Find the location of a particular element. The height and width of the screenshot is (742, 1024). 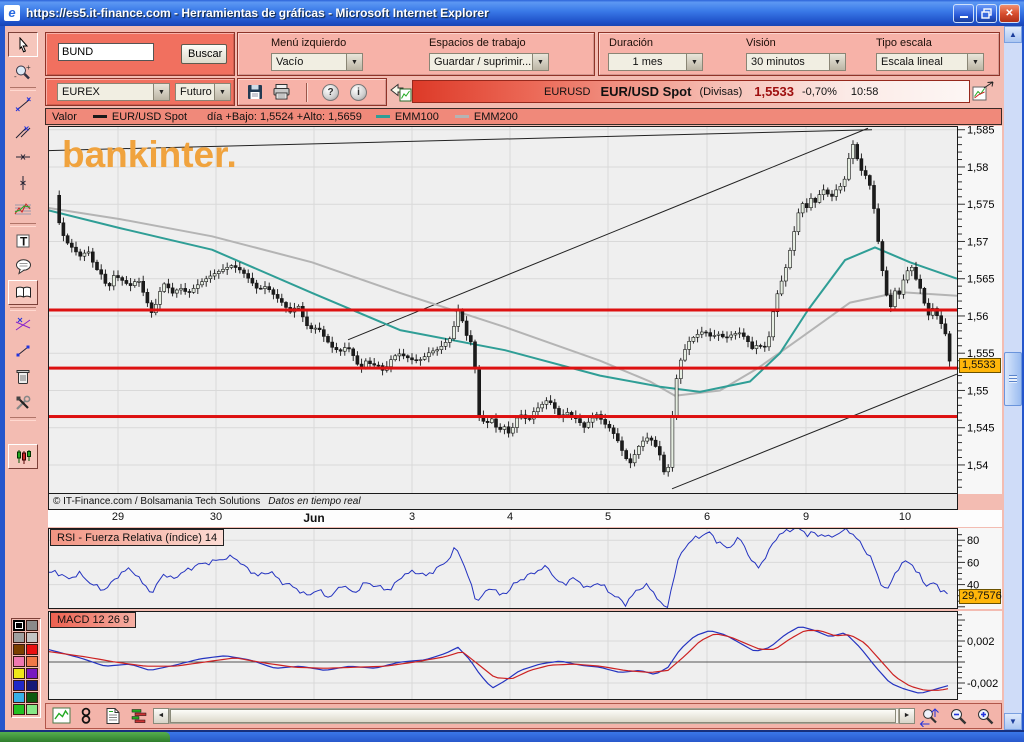

library-tool is located at coordinates (23, 292).